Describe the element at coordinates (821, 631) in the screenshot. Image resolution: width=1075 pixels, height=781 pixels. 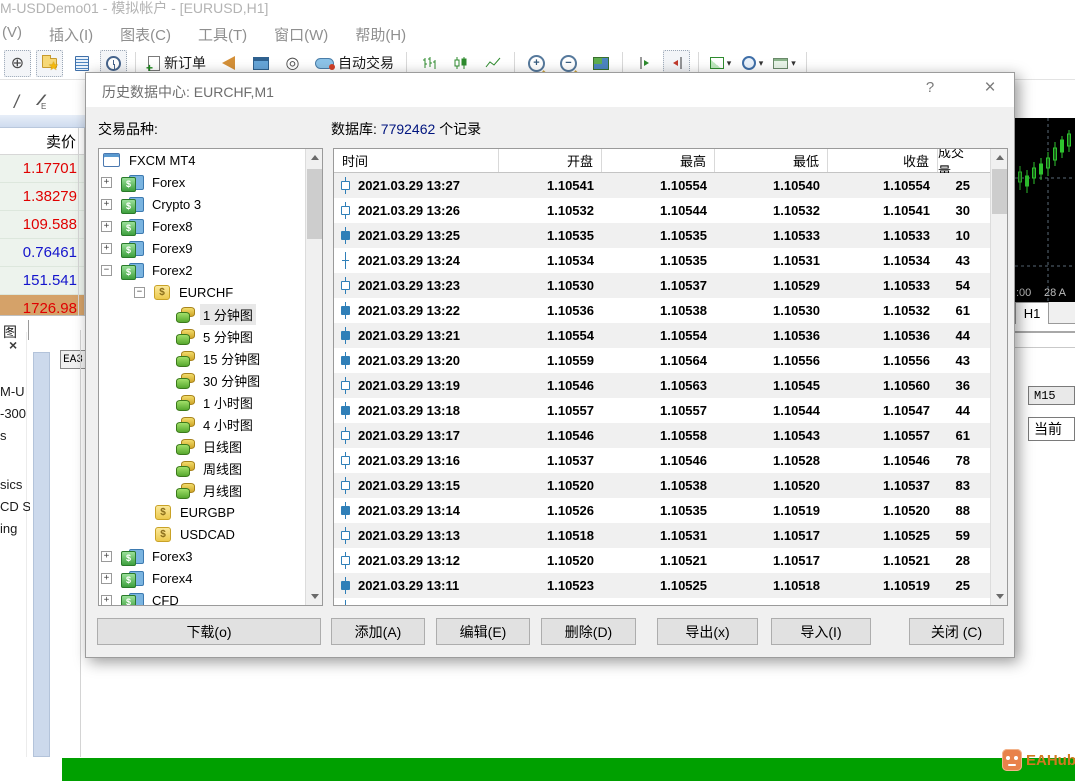
I see `import-button: 导入(I)` at that location.